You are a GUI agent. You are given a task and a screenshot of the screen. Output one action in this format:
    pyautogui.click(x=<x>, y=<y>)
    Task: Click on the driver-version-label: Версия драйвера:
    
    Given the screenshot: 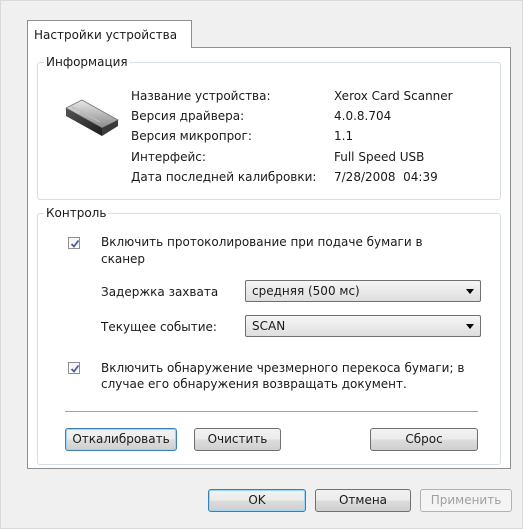 What is the action you would take?
    pyautogui.click(x=188, y=116)
    